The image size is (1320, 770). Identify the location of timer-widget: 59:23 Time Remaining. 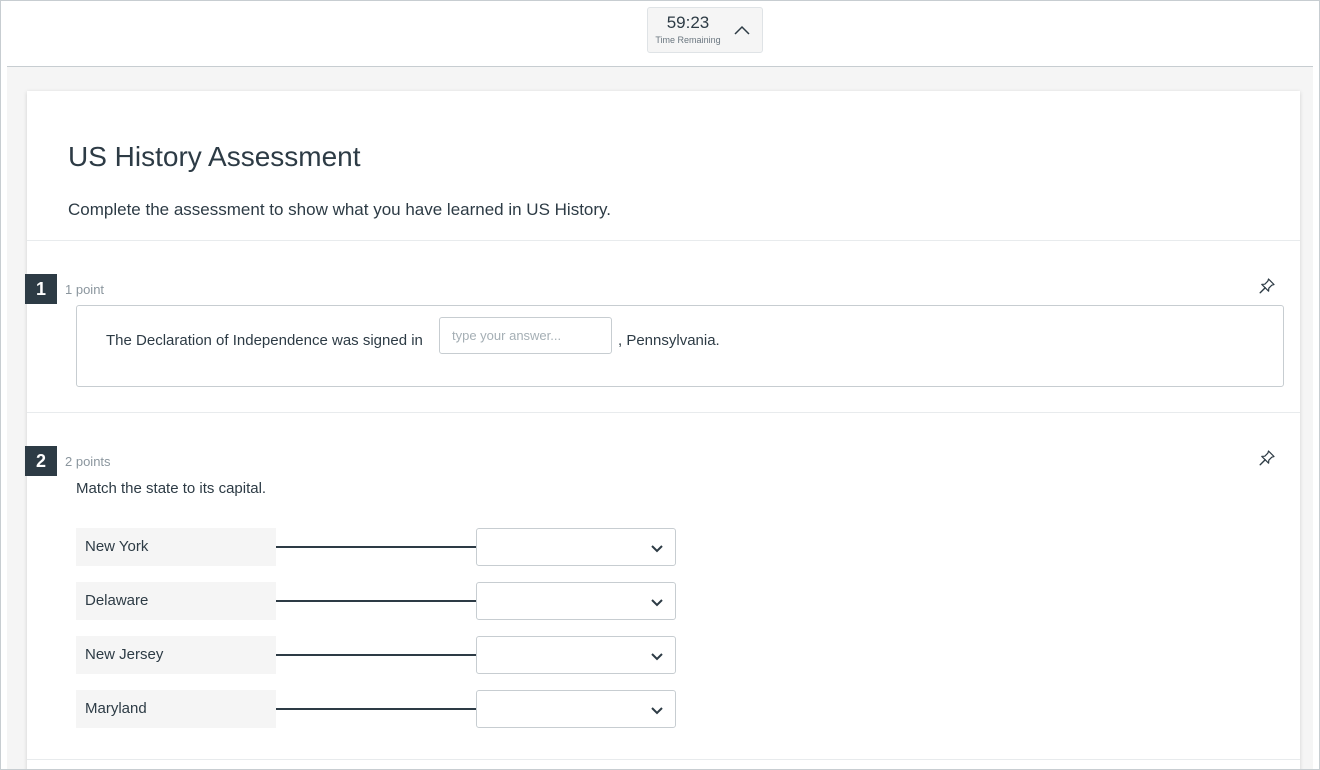
(705, 30).